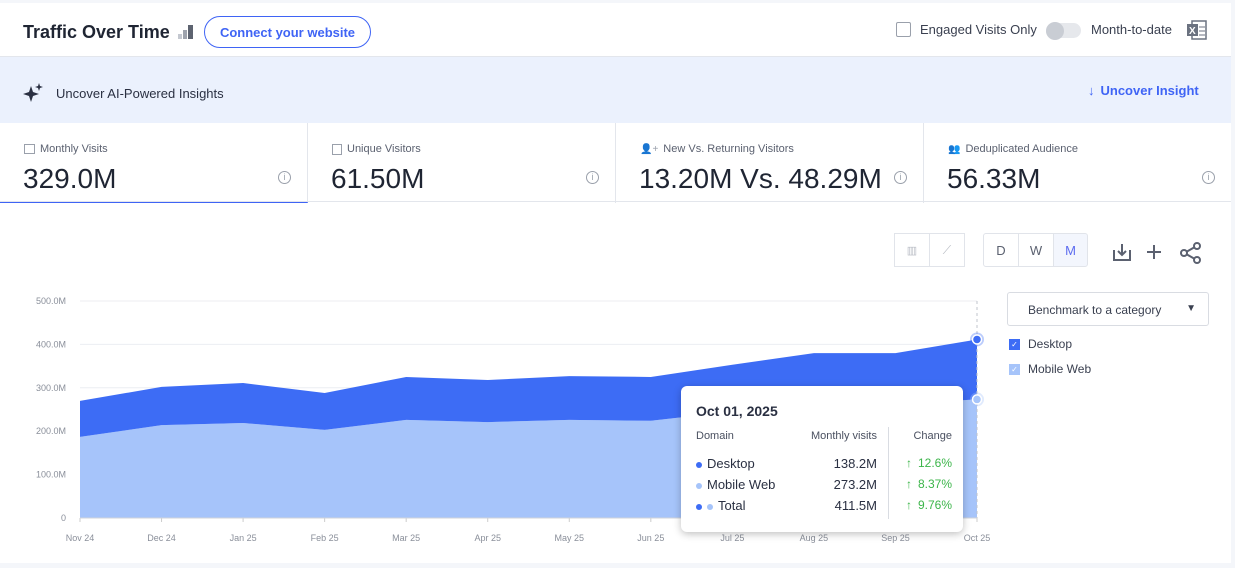 This screenshot has height=568, width=1235. What do you see at coordinates (1131, 29) in the screenshot?
I see `month-to-date-label: Month-to-date` at bounding box center [1131, 29].